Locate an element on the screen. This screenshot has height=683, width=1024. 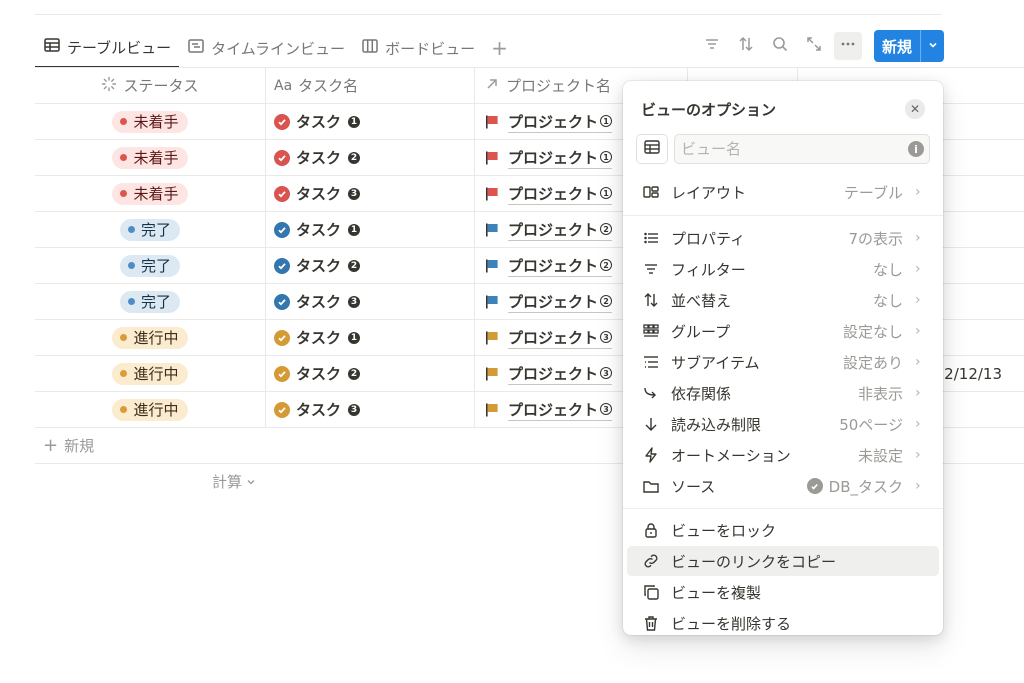
project-name: プロジェクト 2 is located at coordinates (560, 266).